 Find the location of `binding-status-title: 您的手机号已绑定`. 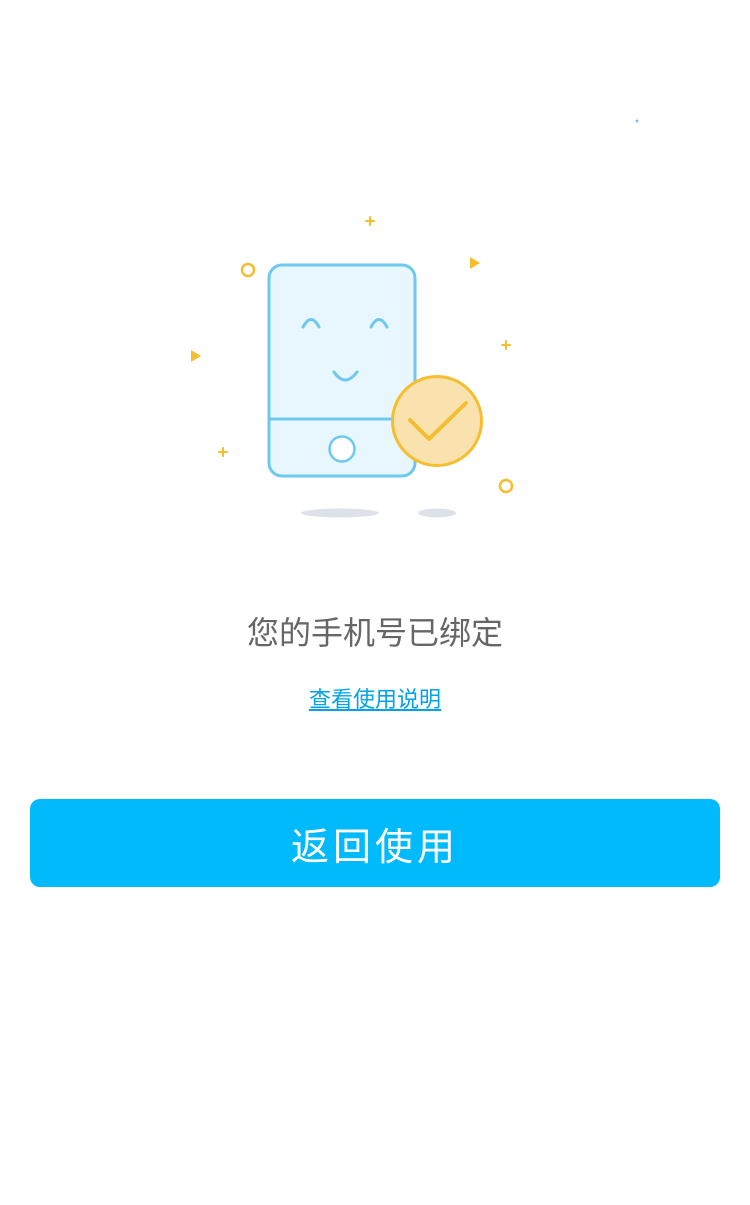

binding-status-title: 您的手机号已绑定 is located at coordinates (374, 633).